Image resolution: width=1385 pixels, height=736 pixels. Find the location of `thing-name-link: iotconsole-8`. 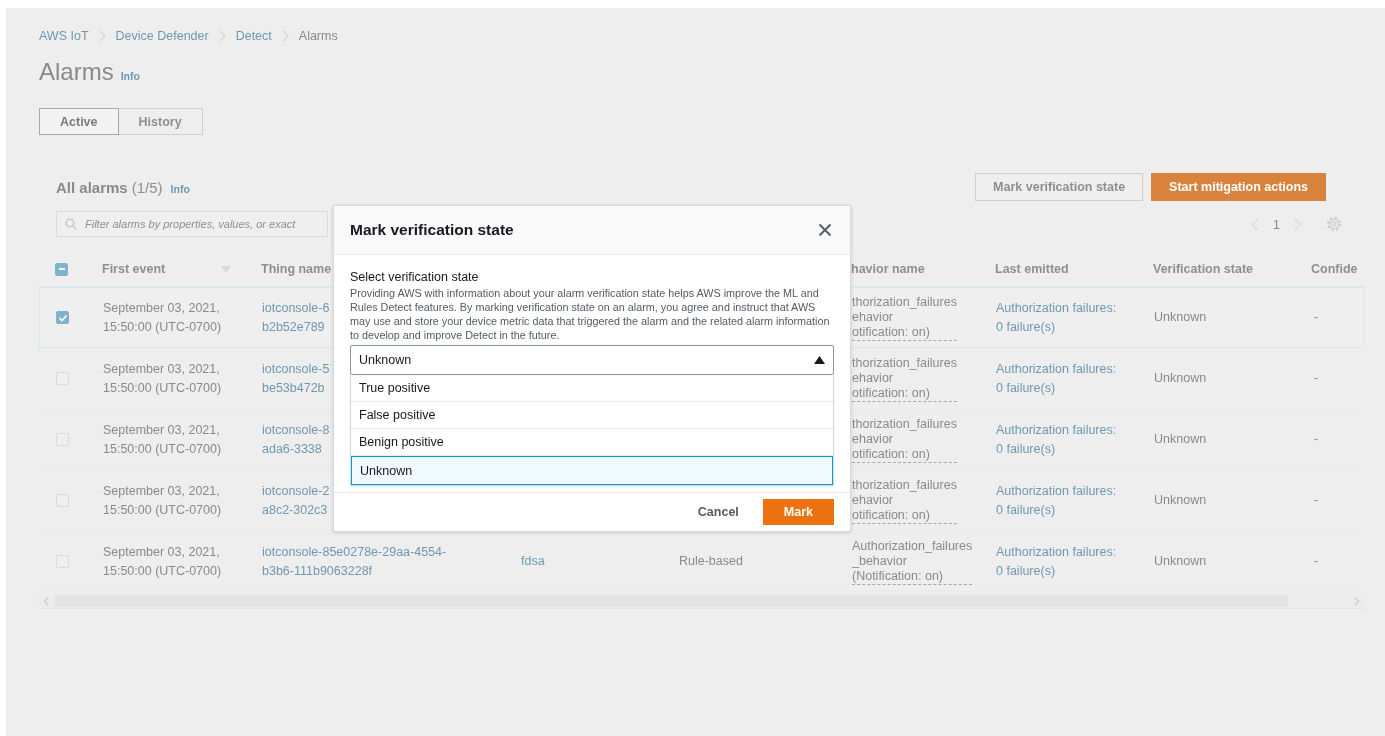

thing-name-link: iotconsole-8 is located at coordinates (296, 430).